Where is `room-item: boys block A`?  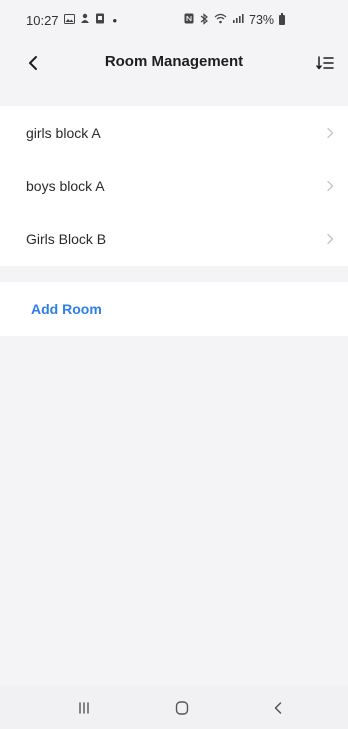
room-item: boys block A is located at coordinates (174, 185).